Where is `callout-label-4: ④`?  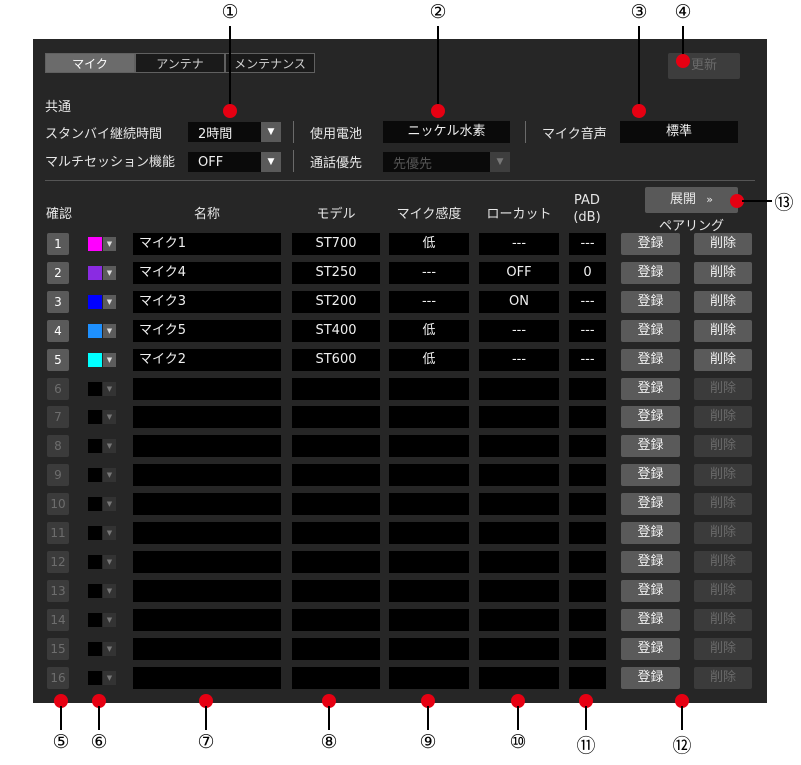 callout-label-4: ④ is located at coordinates (683, 12).